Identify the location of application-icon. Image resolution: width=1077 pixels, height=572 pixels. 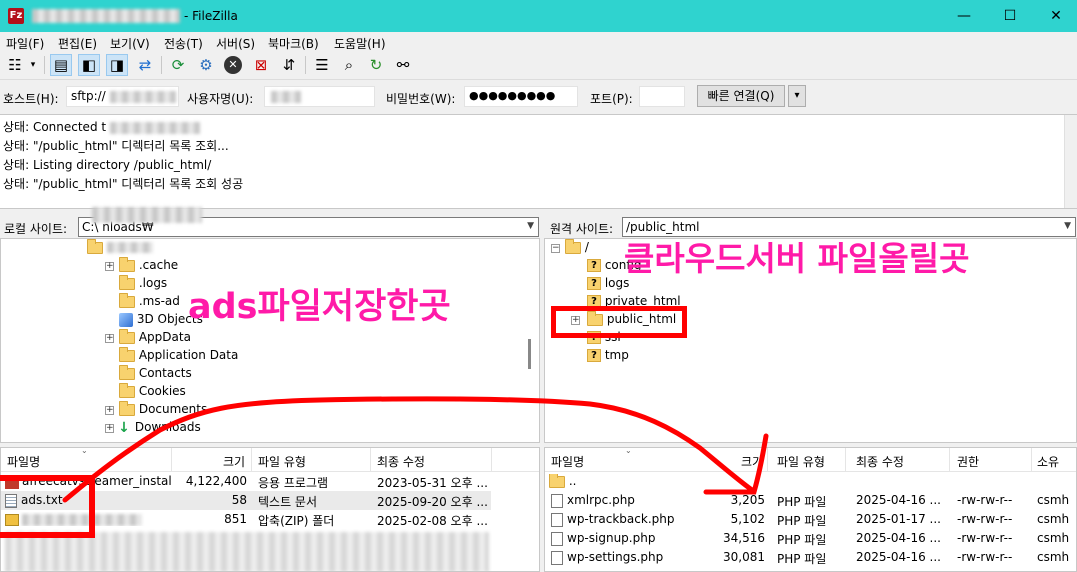
(12, 481).